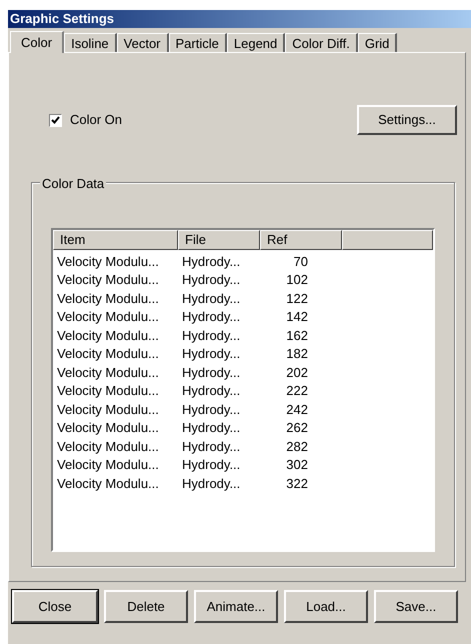  Describe the element at coordinates (243, 483) in the screenshot. I see `list-row: Velocity Modulu... Hydrody... 322` at that location.